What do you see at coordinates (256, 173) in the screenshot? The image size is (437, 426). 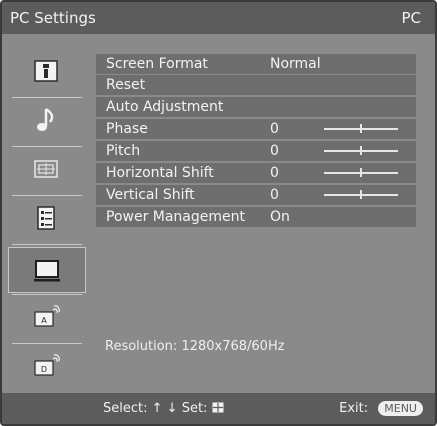 I see `setting-row-horizontal-shift: Horizontal Shift 0` at bounding box center [256, 173].